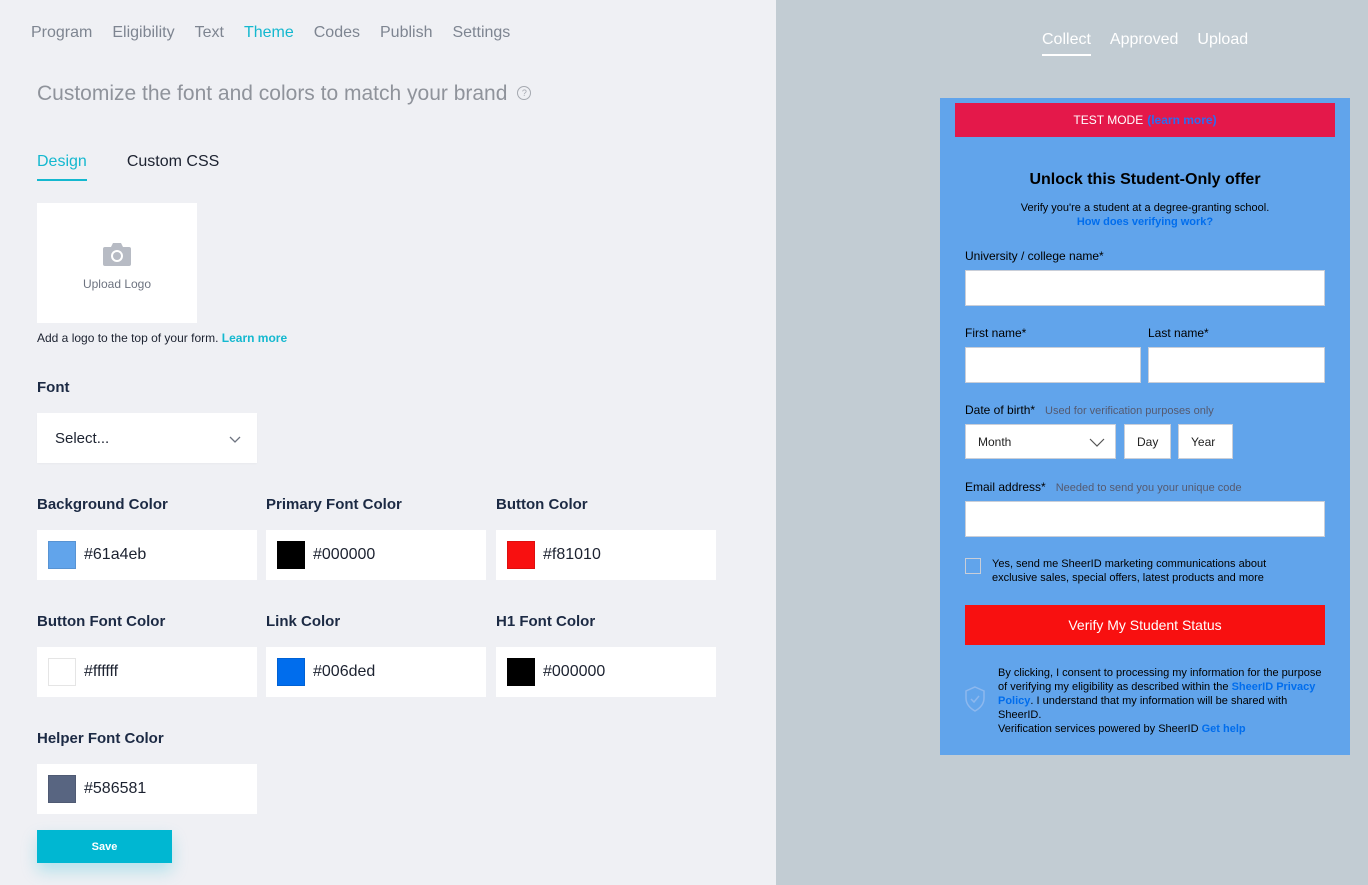 The height and width of the screenshot is (885, 1368). I want to click on h1-font-color-field: #000000, so click(606, 672).